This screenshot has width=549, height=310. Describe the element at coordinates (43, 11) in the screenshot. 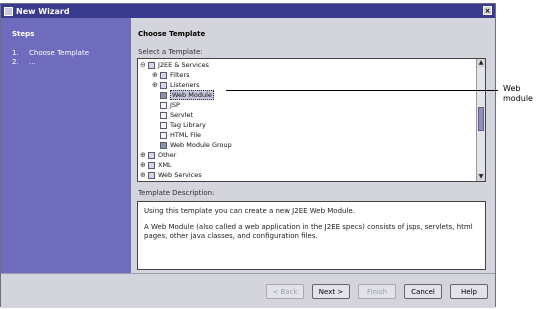

I see `window-title: New Wizard` at that location.